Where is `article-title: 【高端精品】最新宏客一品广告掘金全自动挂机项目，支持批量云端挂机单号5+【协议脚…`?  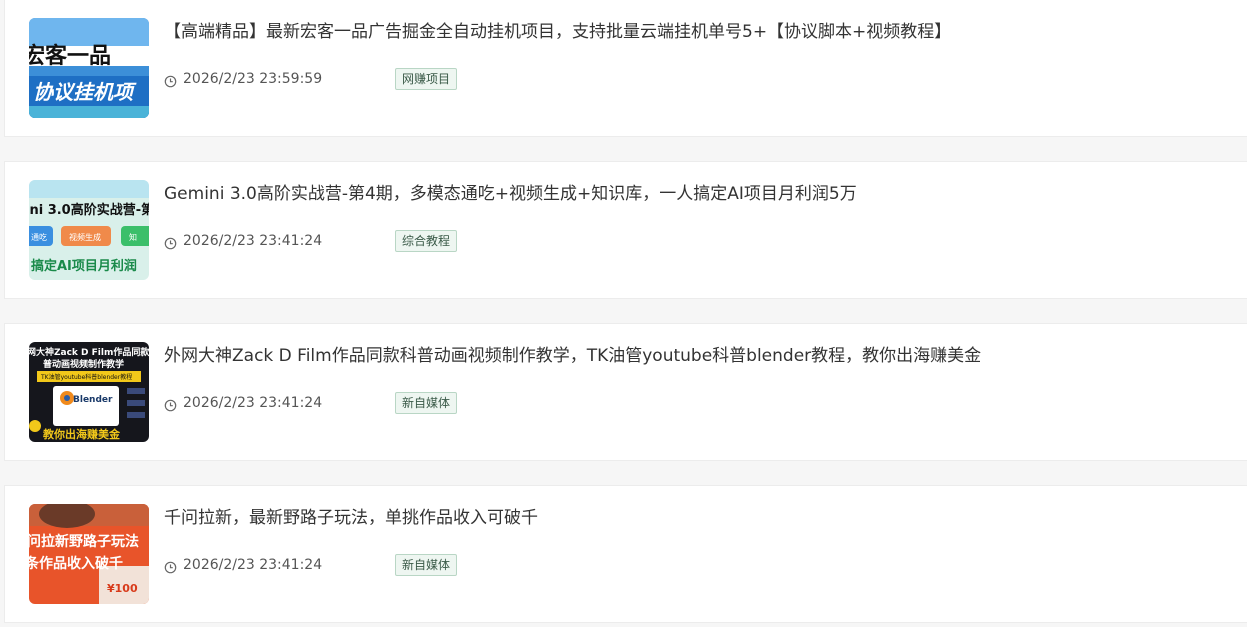 article-title: 【高端精品】最新宏客一品广告掘金全自动挂机项目，支持批量云端挂机单号5+【协议脚… is located at coordinates (557, 32).